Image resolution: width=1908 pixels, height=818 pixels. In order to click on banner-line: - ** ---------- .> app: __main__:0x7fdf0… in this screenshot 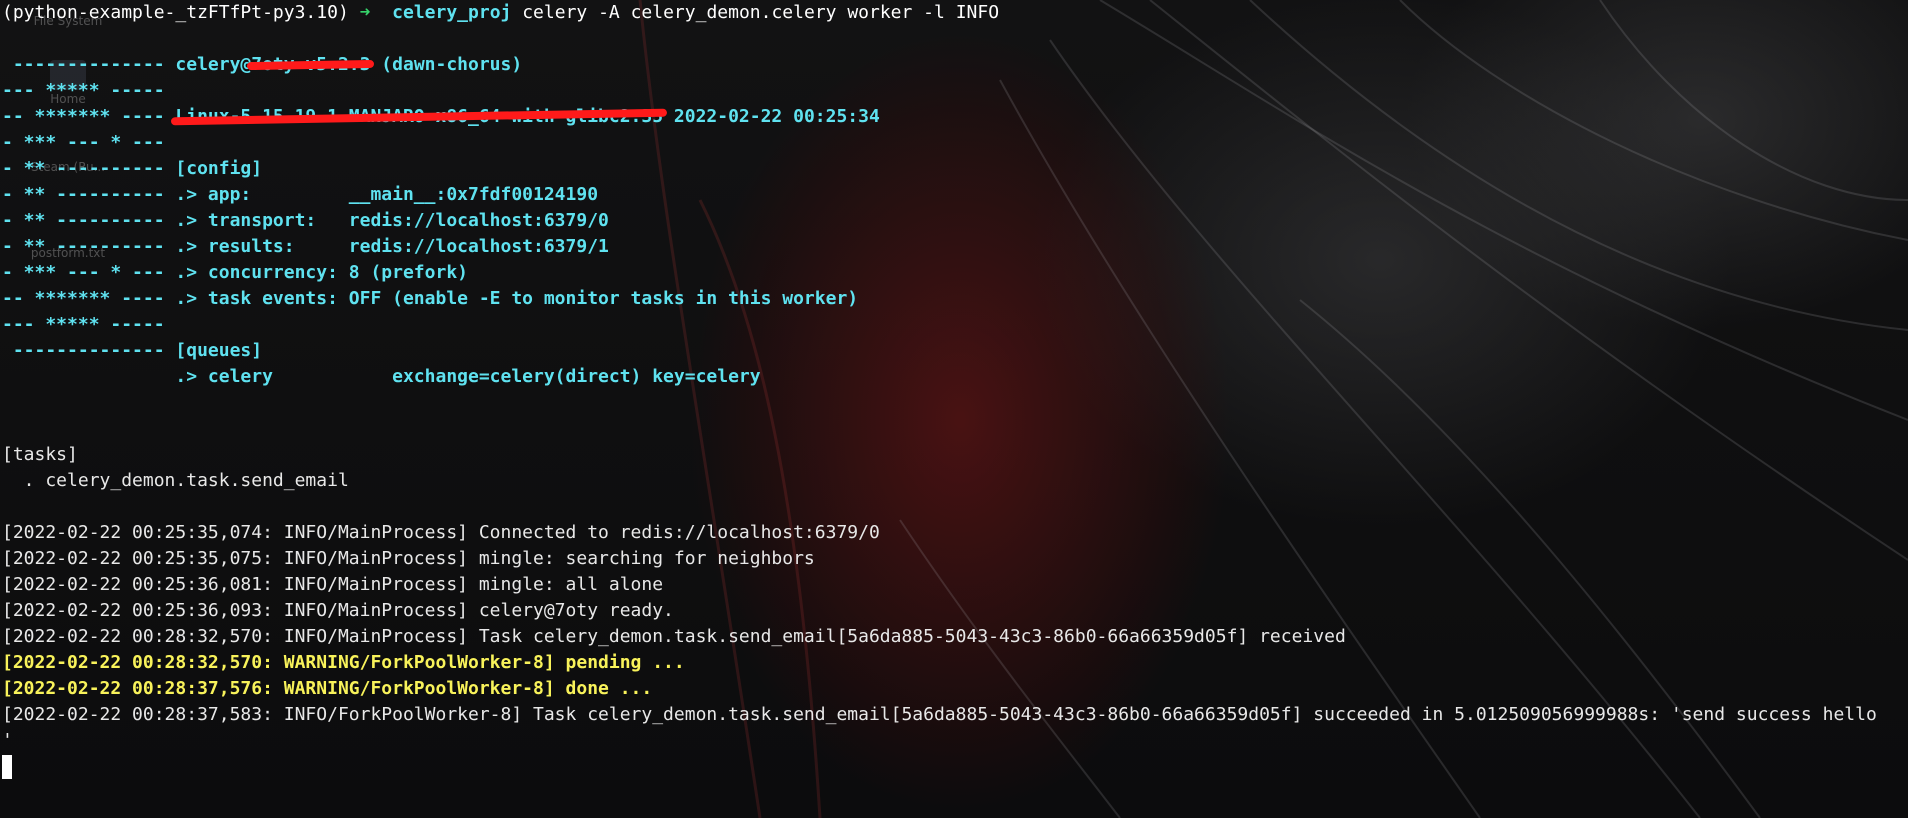, I will do `click(955, 195)`.